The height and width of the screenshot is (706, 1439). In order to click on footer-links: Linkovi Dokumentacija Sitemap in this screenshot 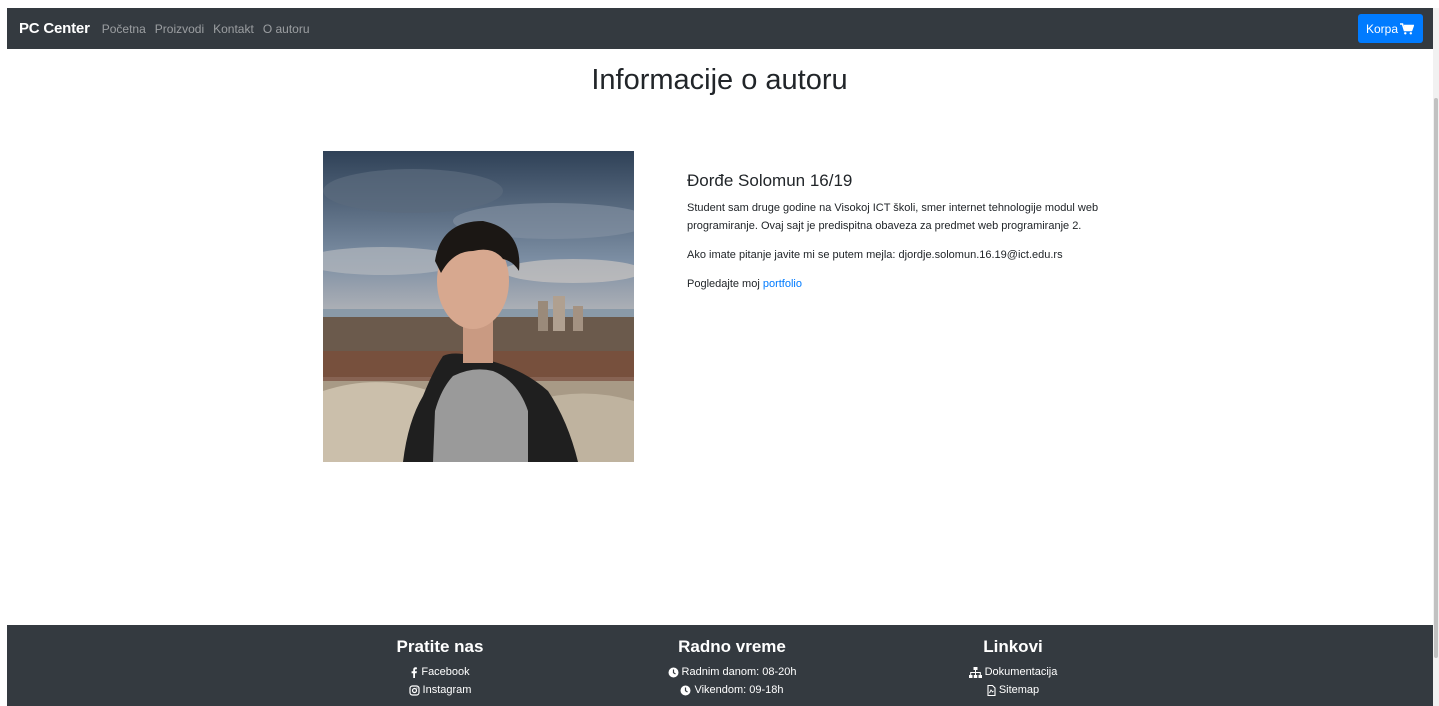, I will do `click(1013, 668)`.